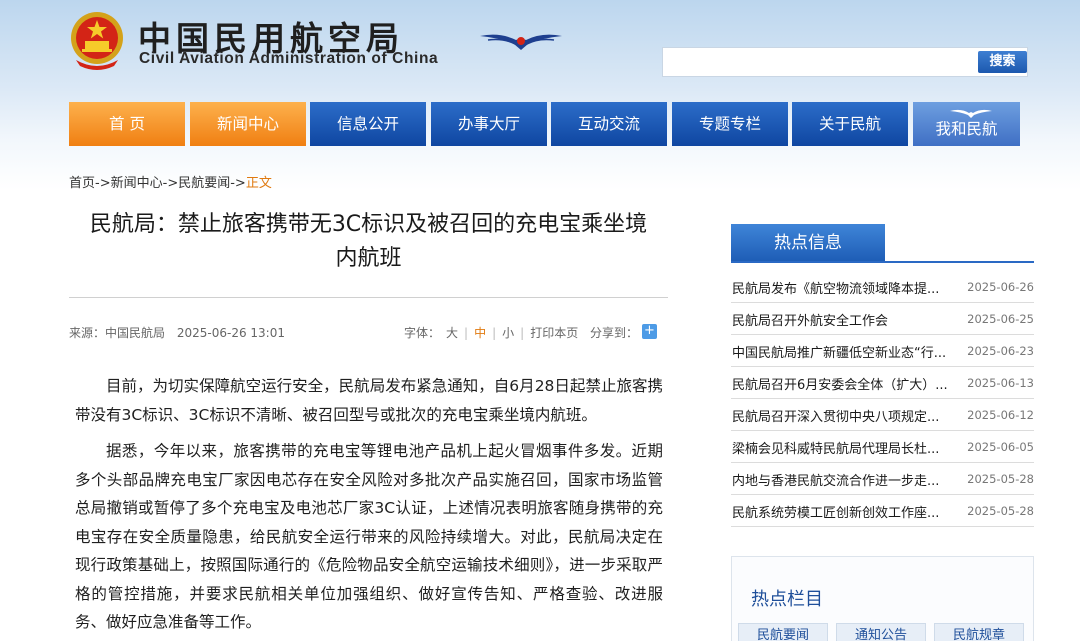 The image size is (1080, 641). Describe the element at coordinates (137, 183) in the screenshot. I see `breadcrumb-news-center: 新闻中心` at that location.